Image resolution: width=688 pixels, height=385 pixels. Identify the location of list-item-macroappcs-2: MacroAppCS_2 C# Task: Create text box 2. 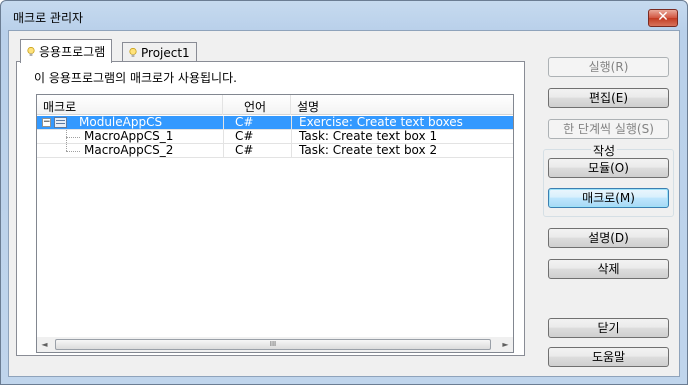
(275, 147).